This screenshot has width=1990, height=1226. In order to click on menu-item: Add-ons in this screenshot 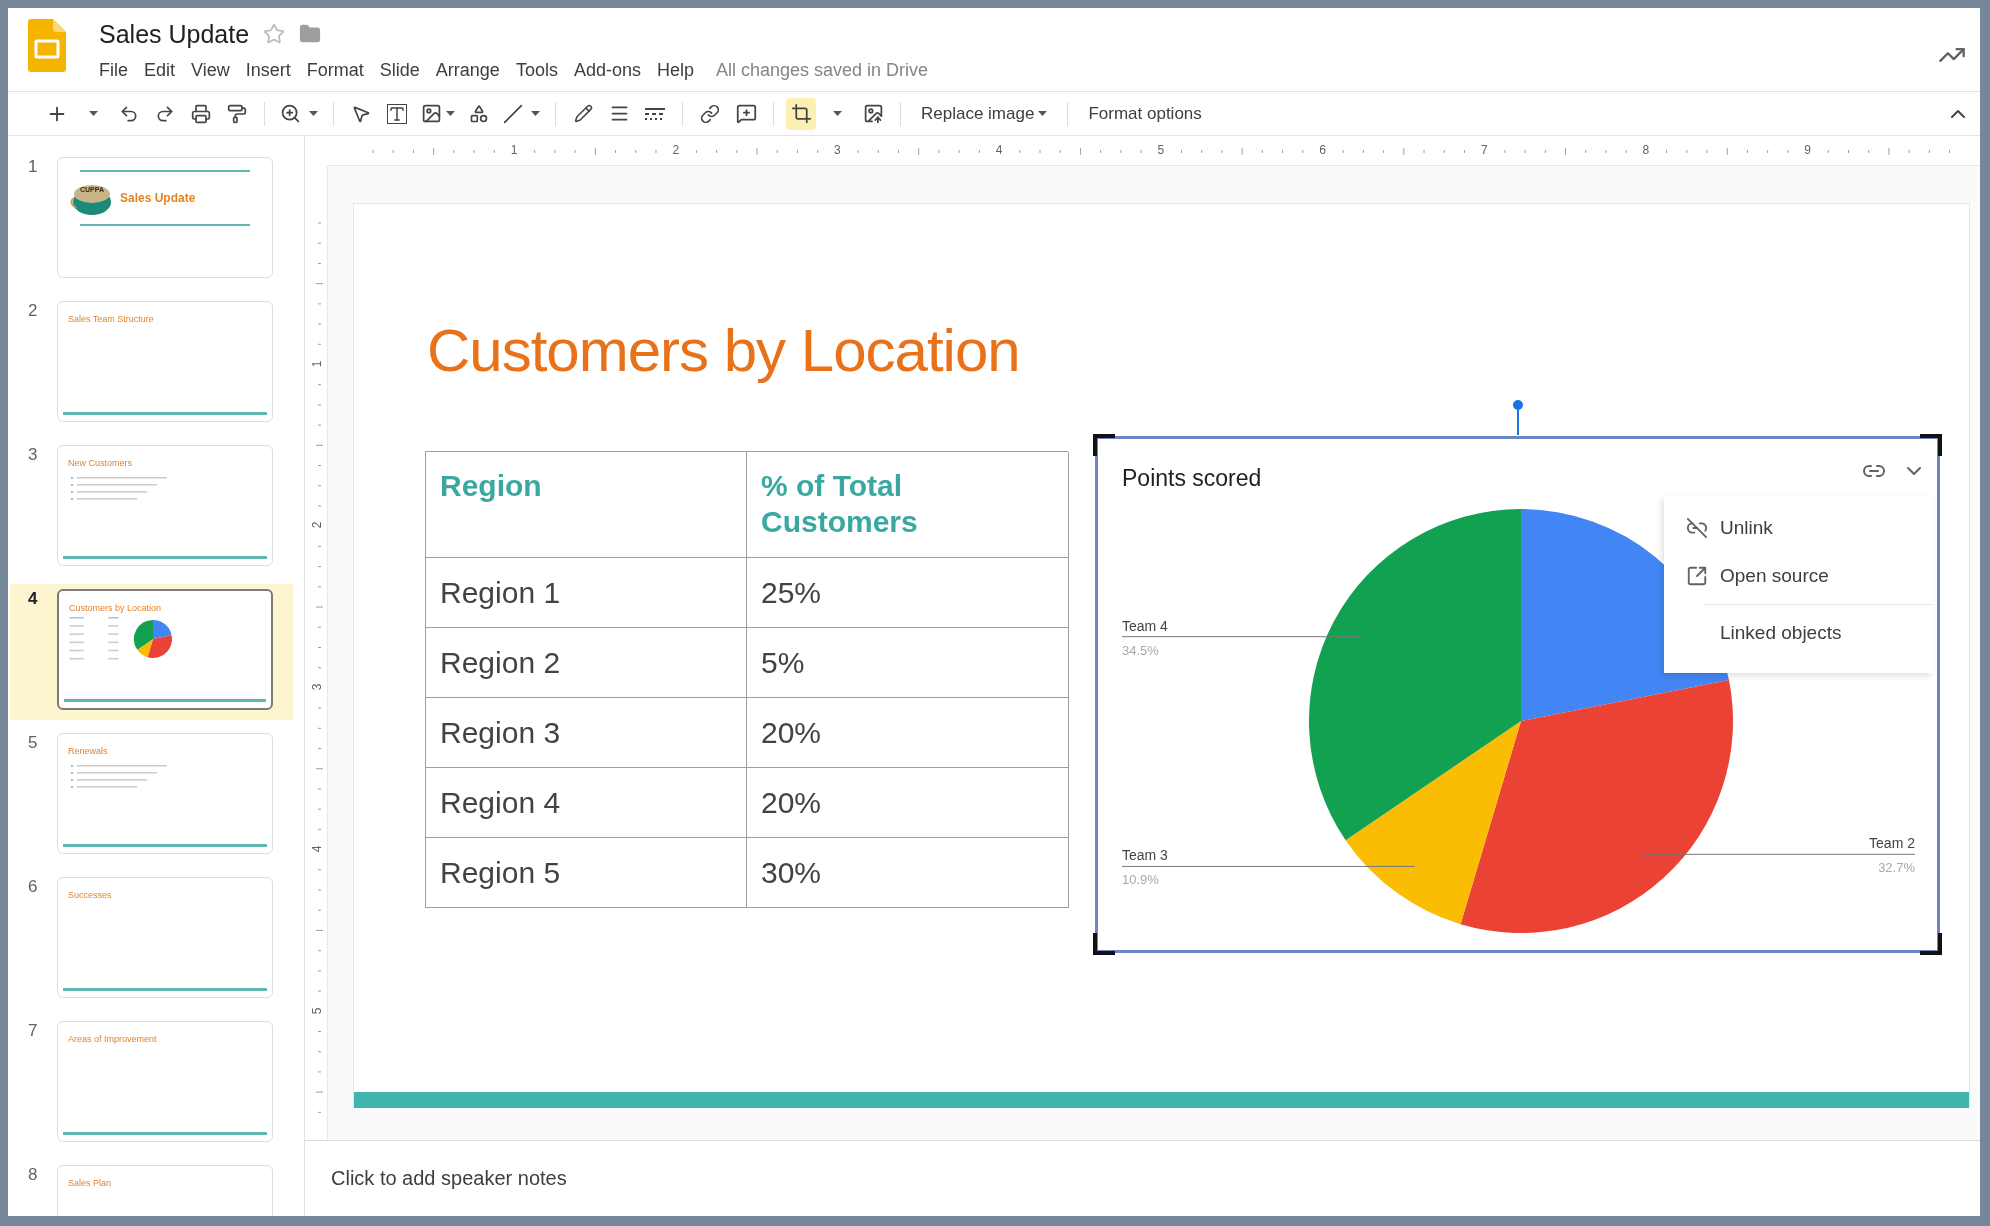, I will do `click(607, 70)`.